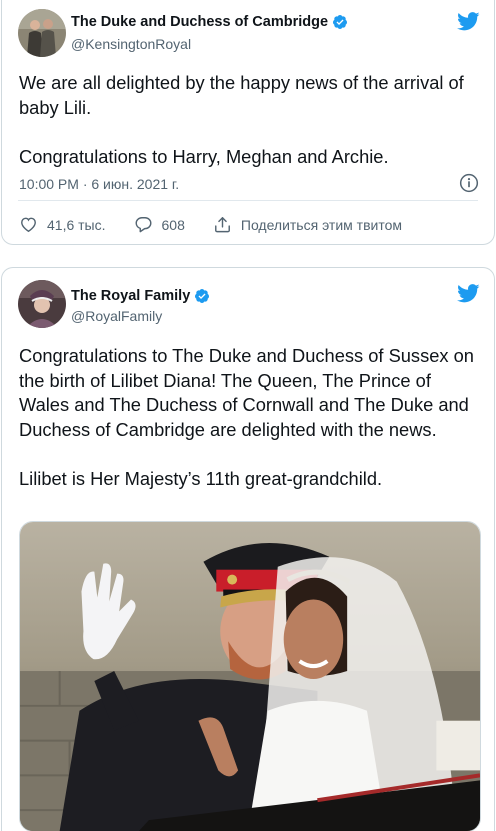 Image resolution: width=496 pixels, height=831 pixels. Describe the element at coordinates (143, 225) in the screenshot. I see `reply-bubble-icon` at that location.